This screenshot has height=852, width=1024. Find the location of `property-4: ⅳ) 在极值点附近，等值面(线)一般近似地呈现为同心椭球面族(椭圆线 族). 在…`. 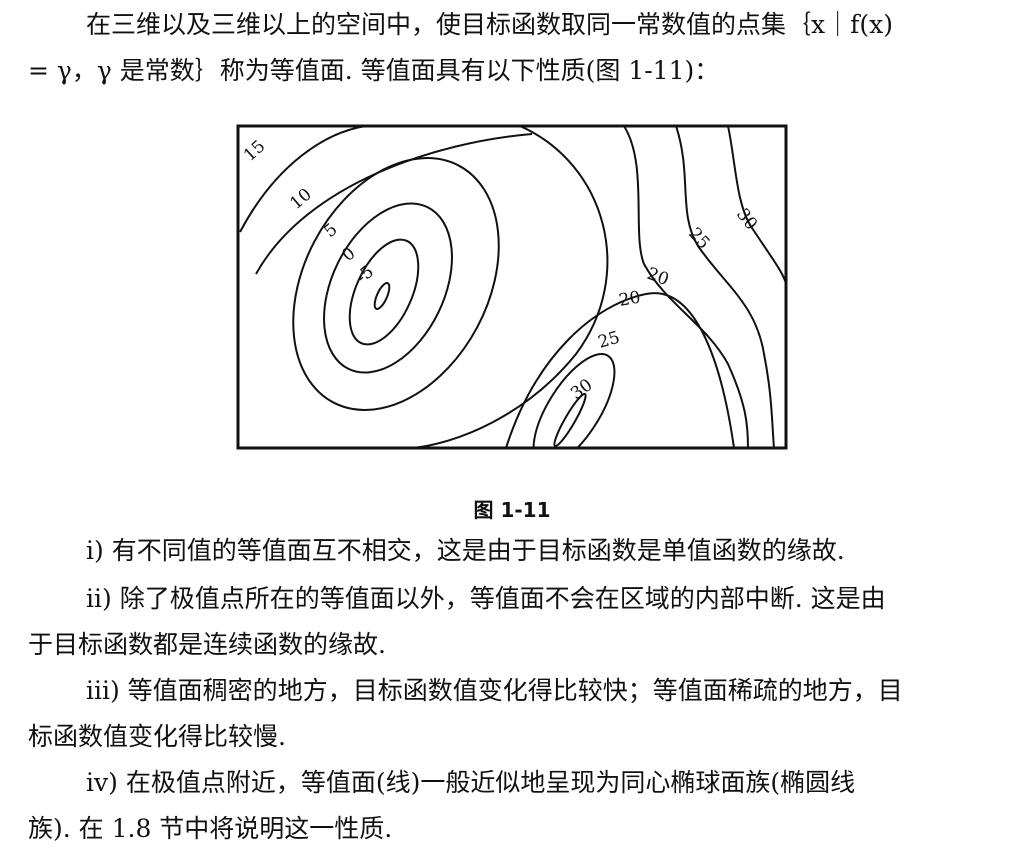

property-4: ⅳ) 在极值点附近，等值面(线)一般近似地呈现为同心椭球面族(椭圆线 族). 在… is located at coordinates (512, 806).